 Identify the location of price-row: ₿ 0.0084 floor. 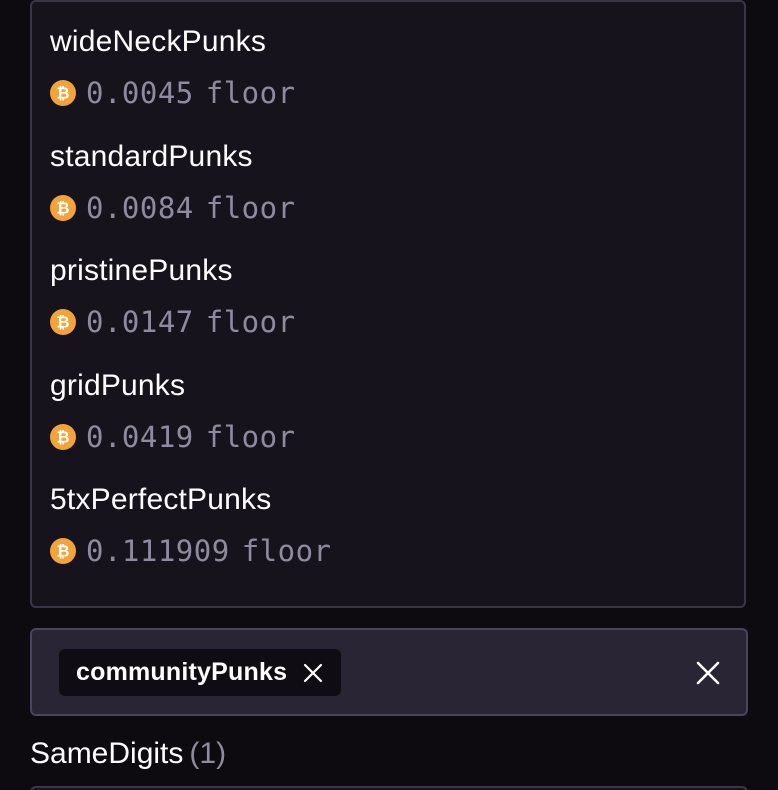
(397, 208).